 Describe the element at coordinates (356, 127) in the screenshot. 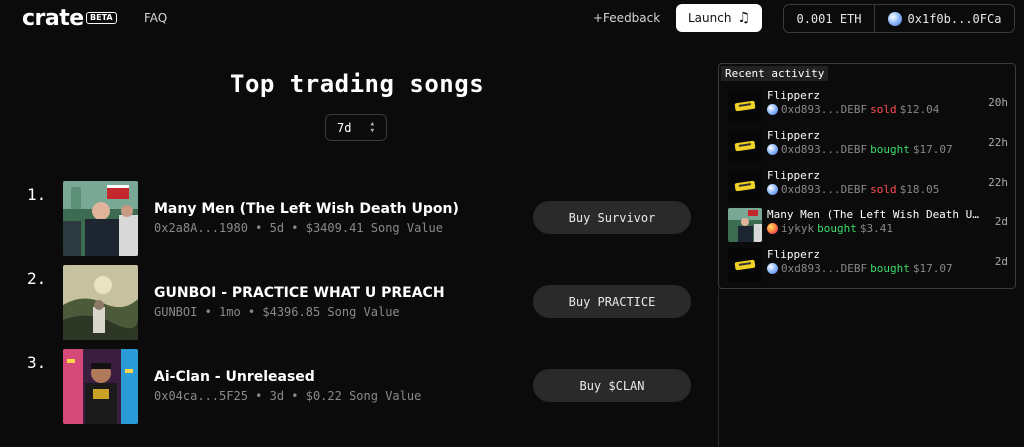

I see `period-select: 7d ▴ ▾` at that location.